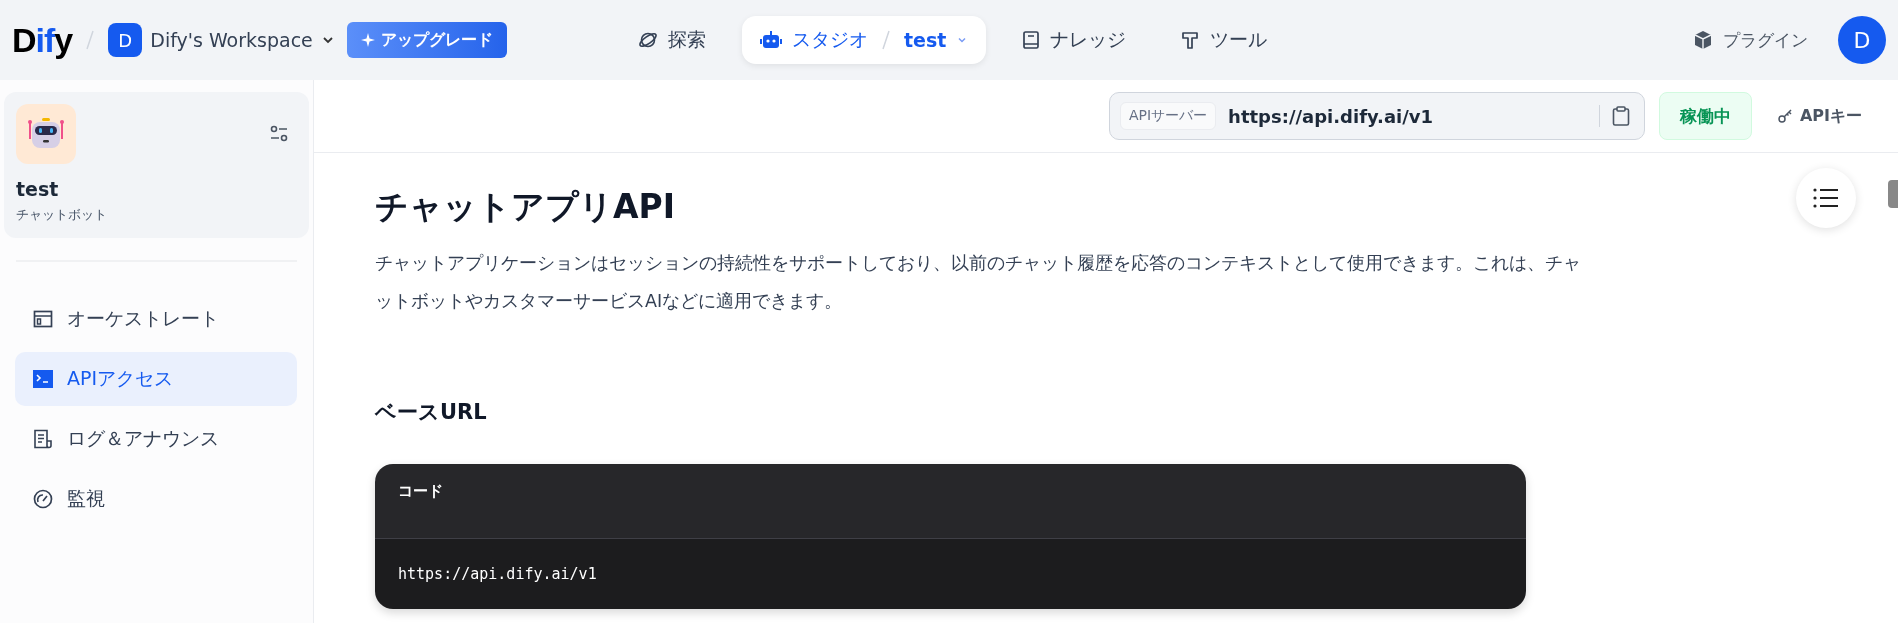 This screenshot has height=623, width=1898. Describe the element at coordinates (978, 282) in the screenshot. I see `description-text: チャットアプリケーションはセッションの持続性をサポートしており、以前のチャット履歴を応答のコンテキストとして使用できます。これは、チャットボットやカスタマーサービスAIなどに適用できます。` at that location.